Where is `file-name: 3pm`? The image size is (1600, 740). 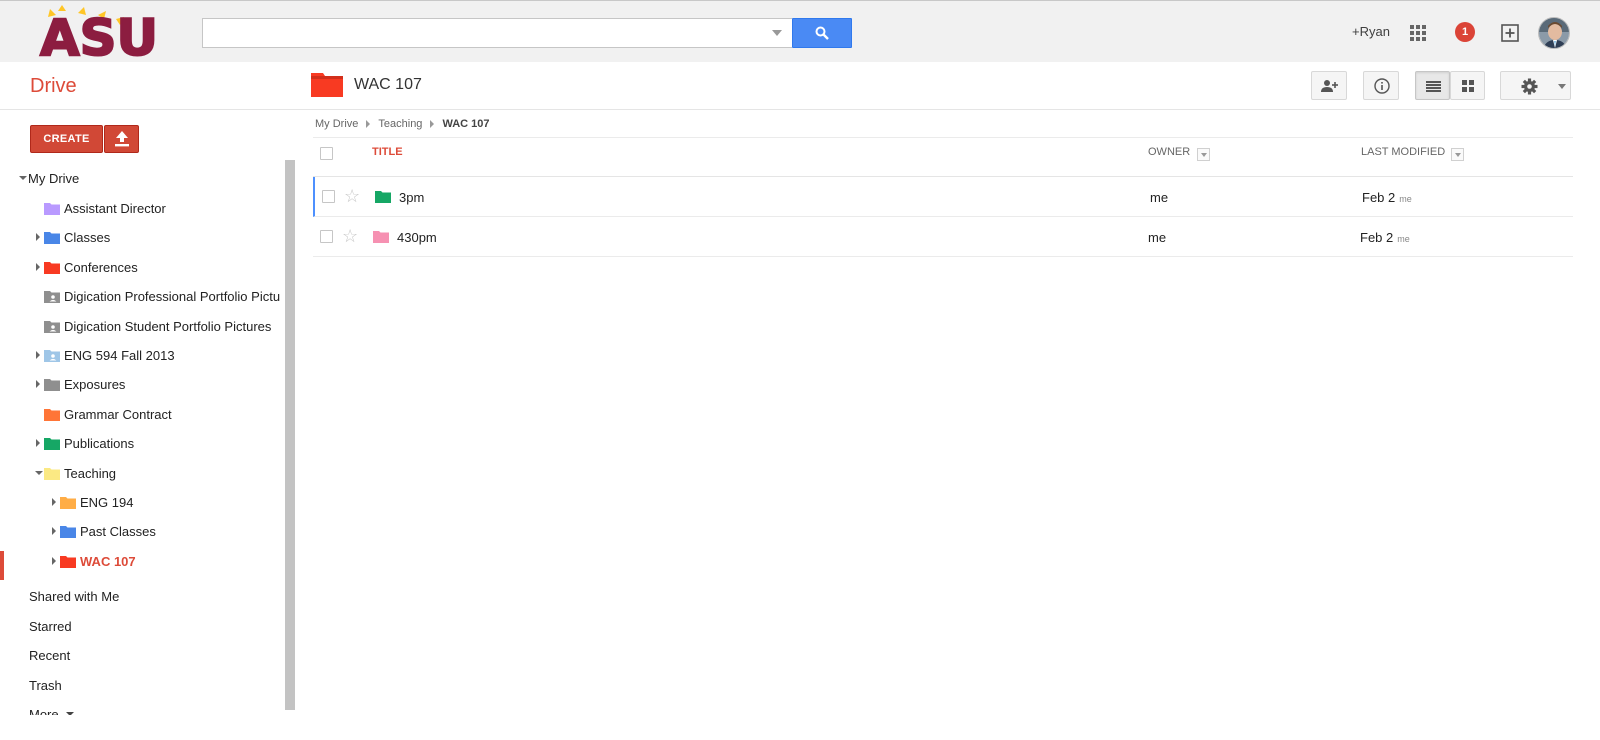 file-name: 3pm is located at coordinates (411, 197).